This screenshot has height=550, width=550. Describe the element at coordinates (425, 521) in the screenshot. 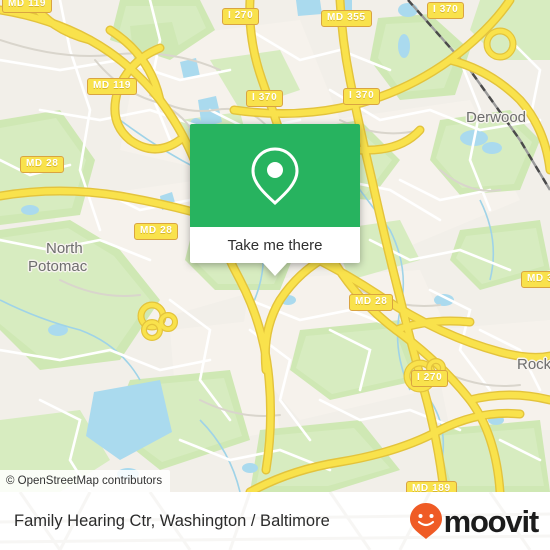

I see `moovit-smiley-pin-icon` at that location.